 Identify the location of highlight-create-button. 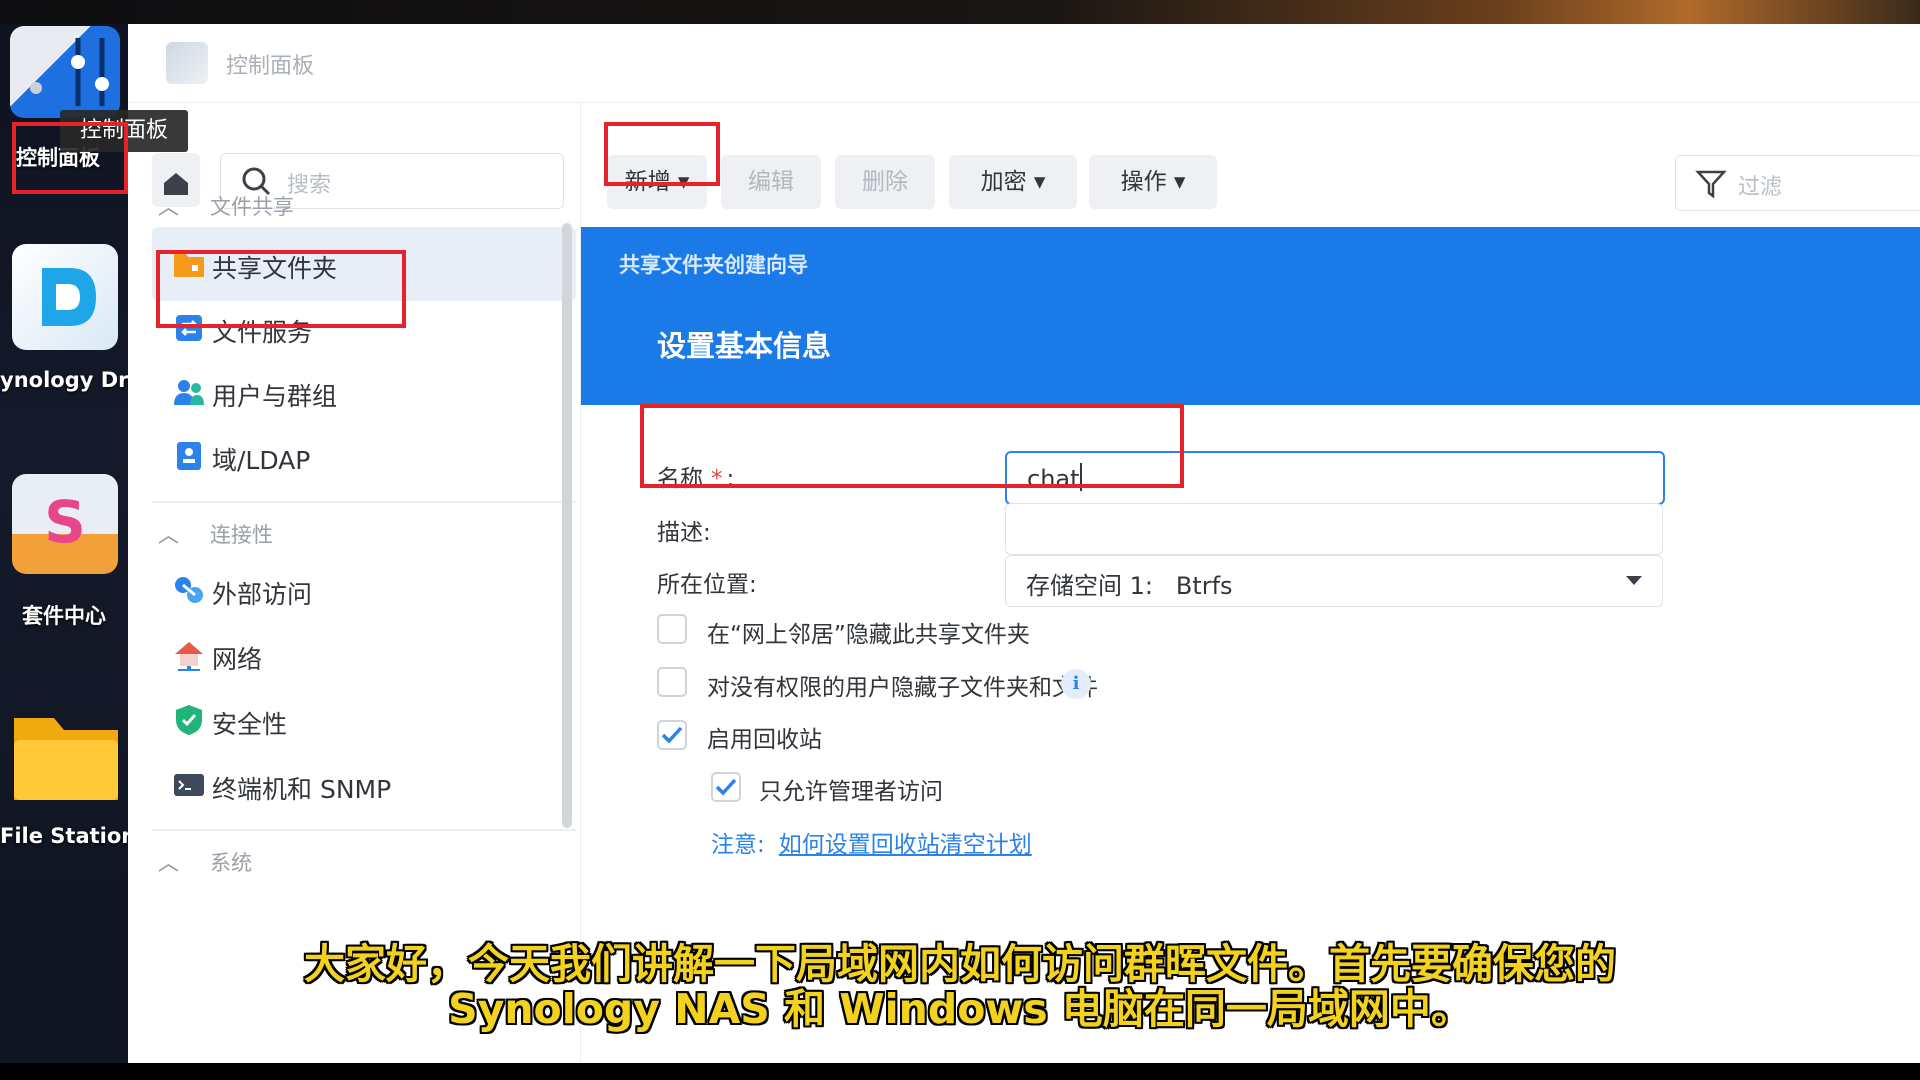
(662, 154).